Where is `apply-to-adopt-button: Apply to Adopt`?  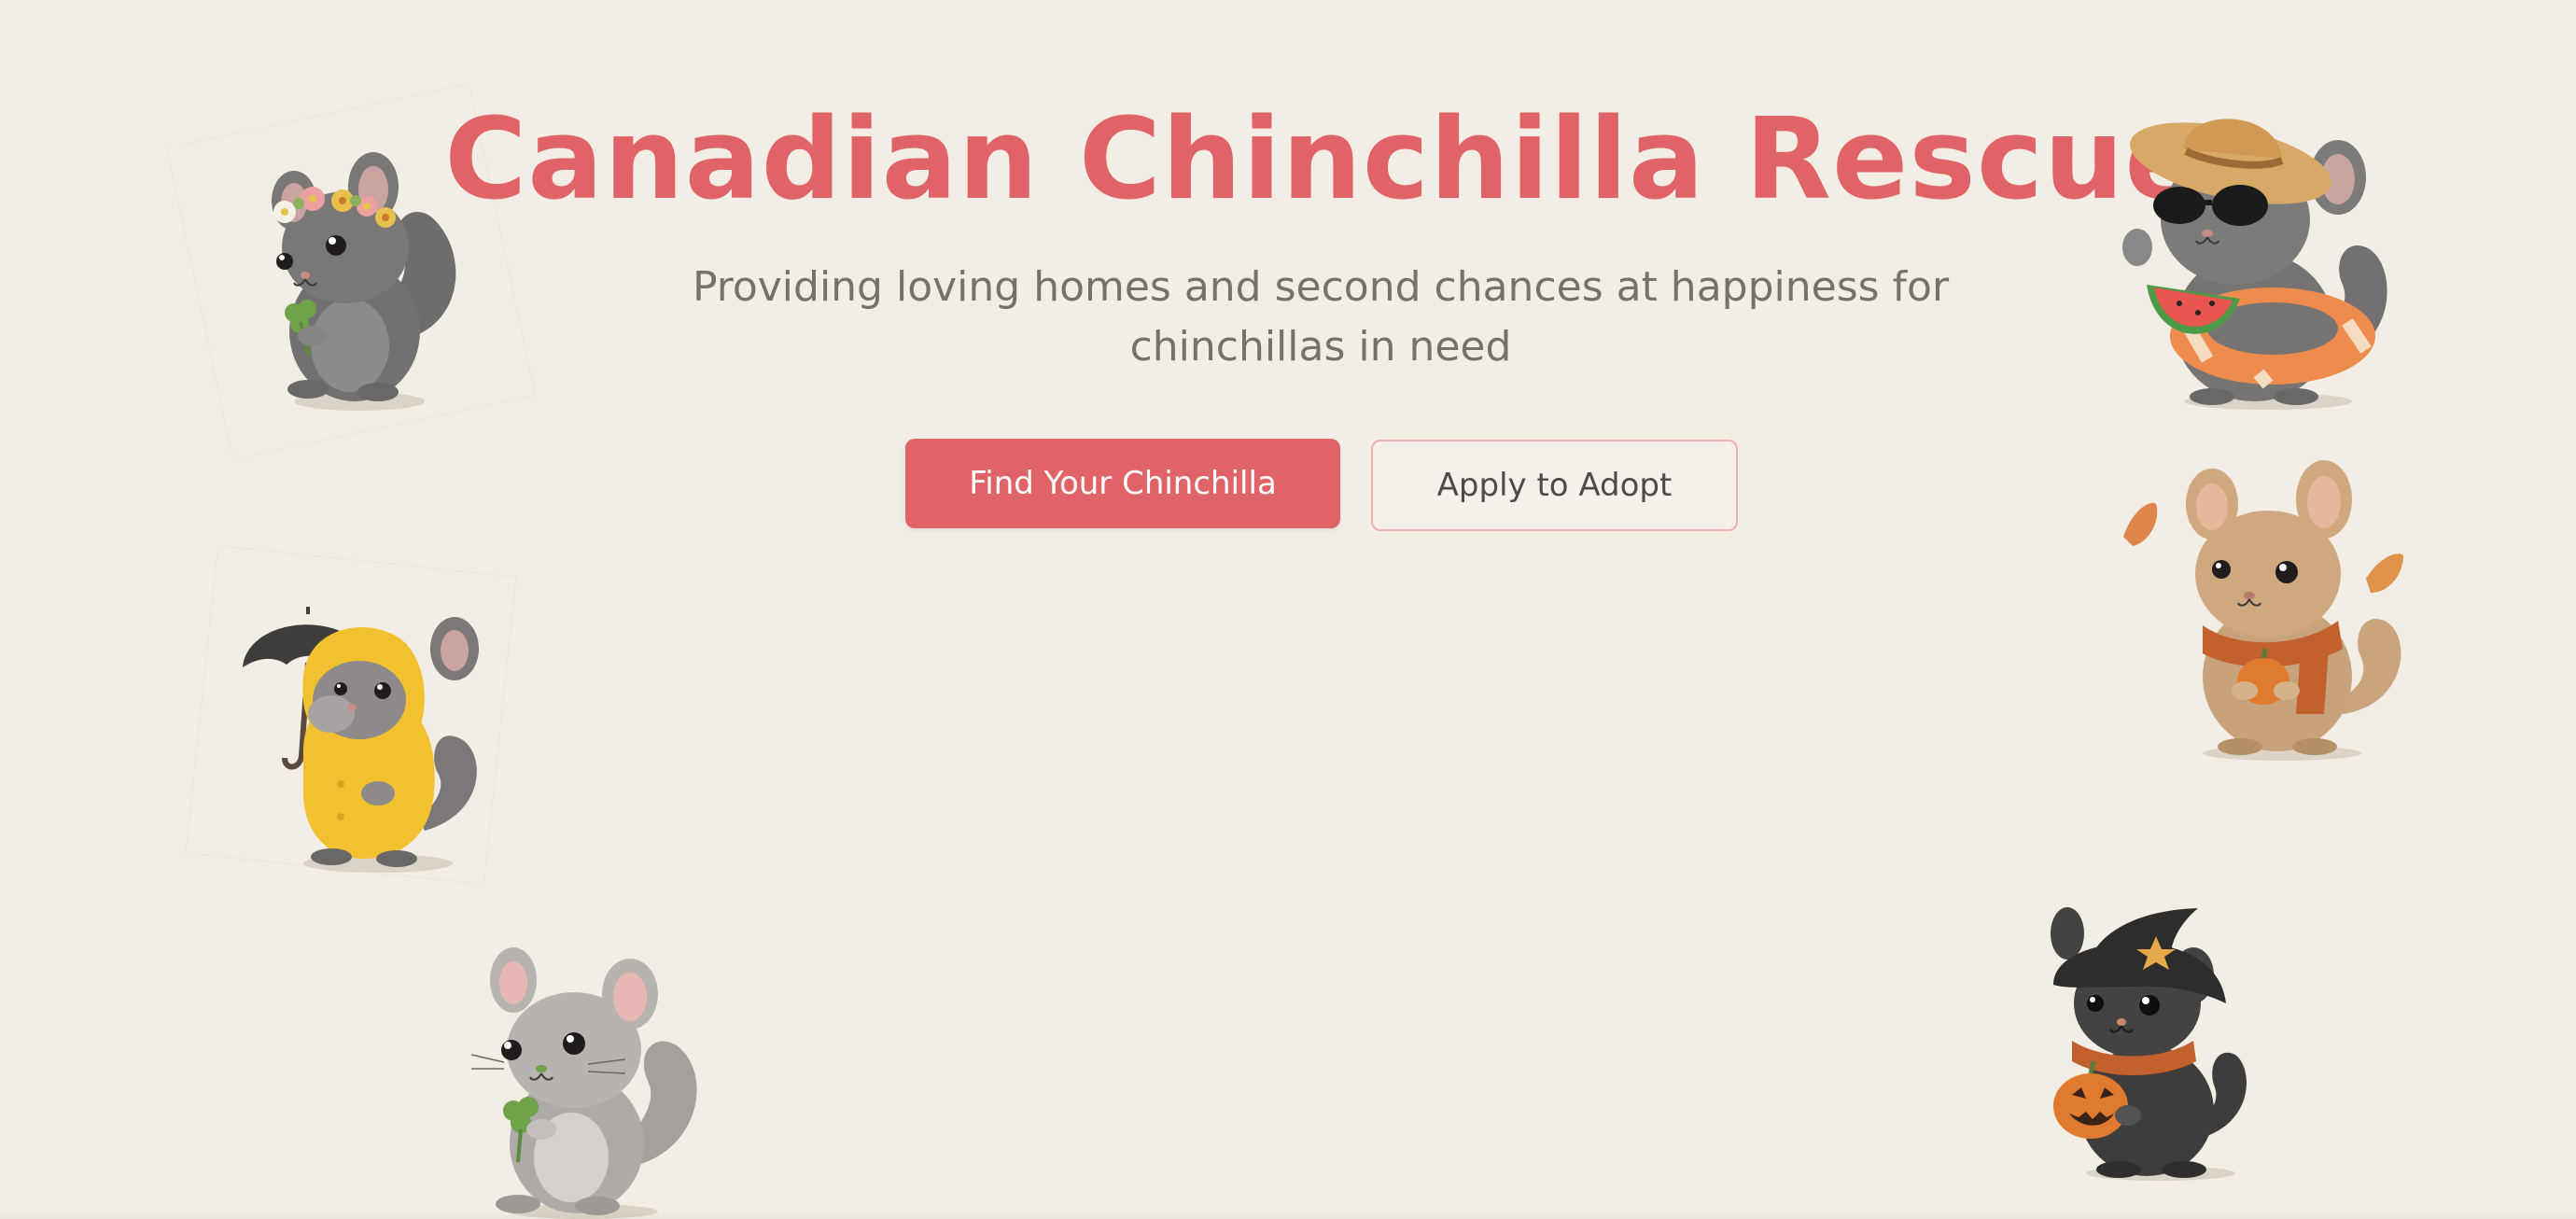
apply-to-adopt-button: Apply to Adopt is located at coordinates (1554, 485).